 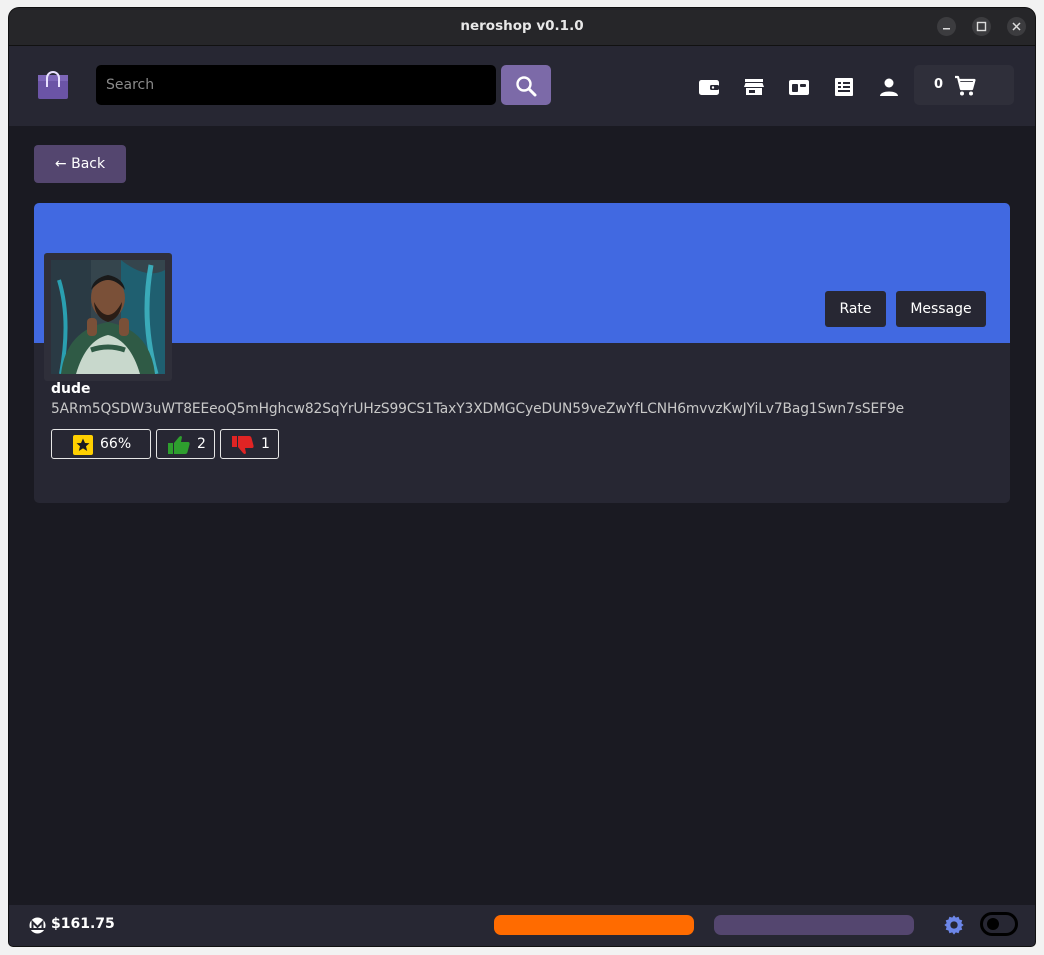 I want to click on orders-icon, so click(x=844, y=87).